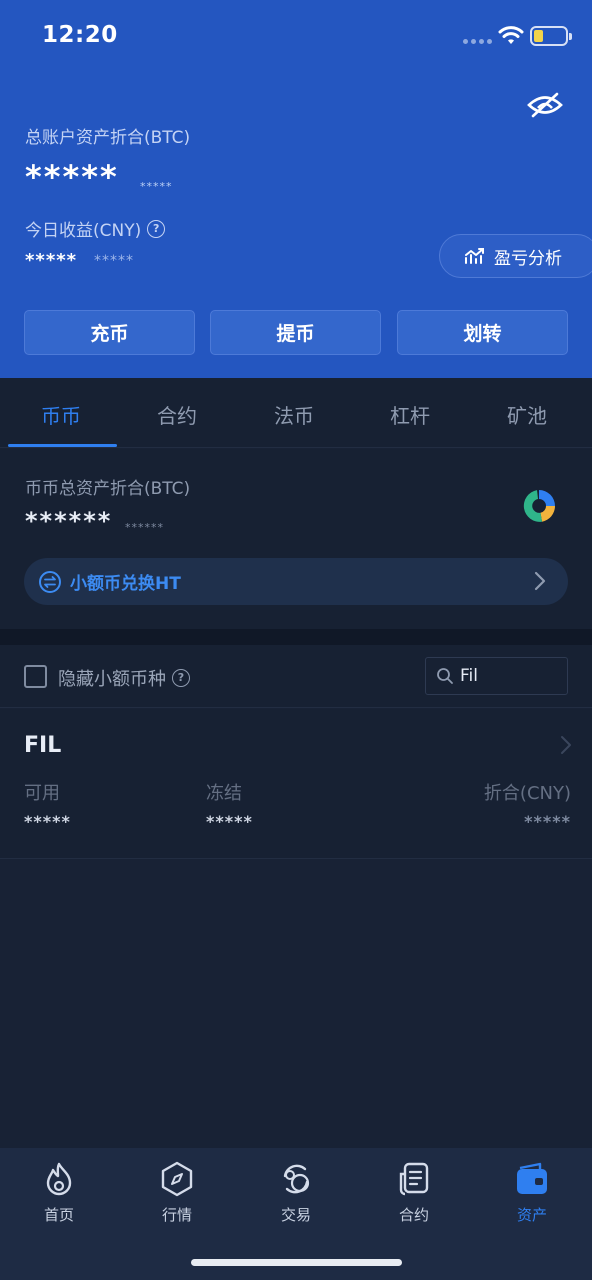 The image size is (592, 1280). What do you see at coordinates (125, 584) in the screenshot?
I see `small-coin-exchange-label: 小额币兑换HT` at bounding box center [125, 584].